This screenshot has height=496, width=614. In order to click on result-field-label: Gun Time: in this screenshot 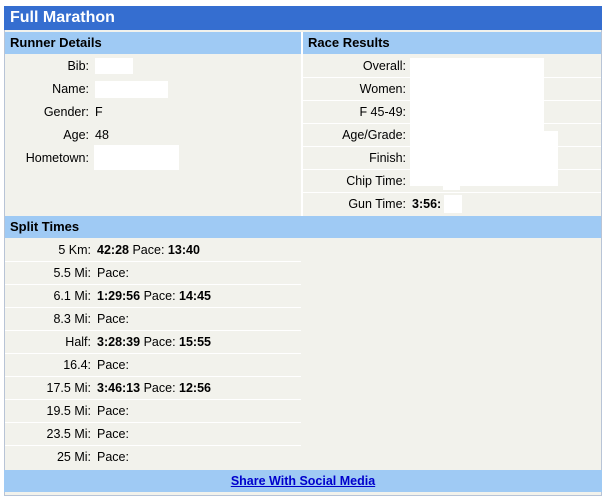, I will do `click(377, 204)`.